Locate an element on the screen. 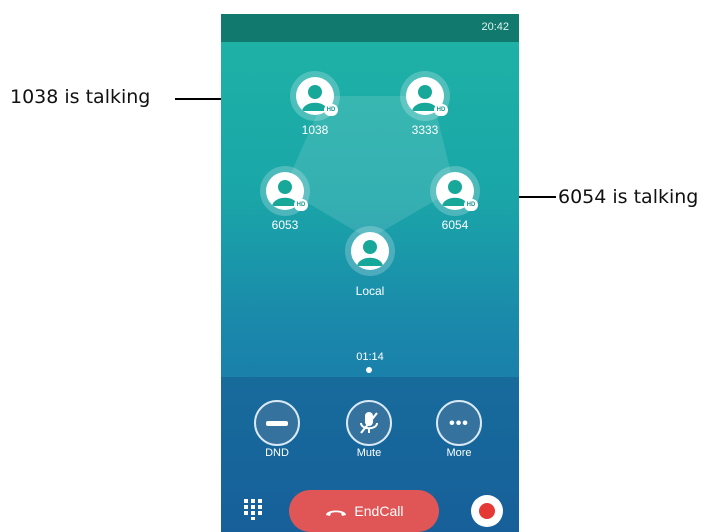 The width and height of the screenshot is (726, 532). mute-button: Mute is located at coordinates (369, 429).